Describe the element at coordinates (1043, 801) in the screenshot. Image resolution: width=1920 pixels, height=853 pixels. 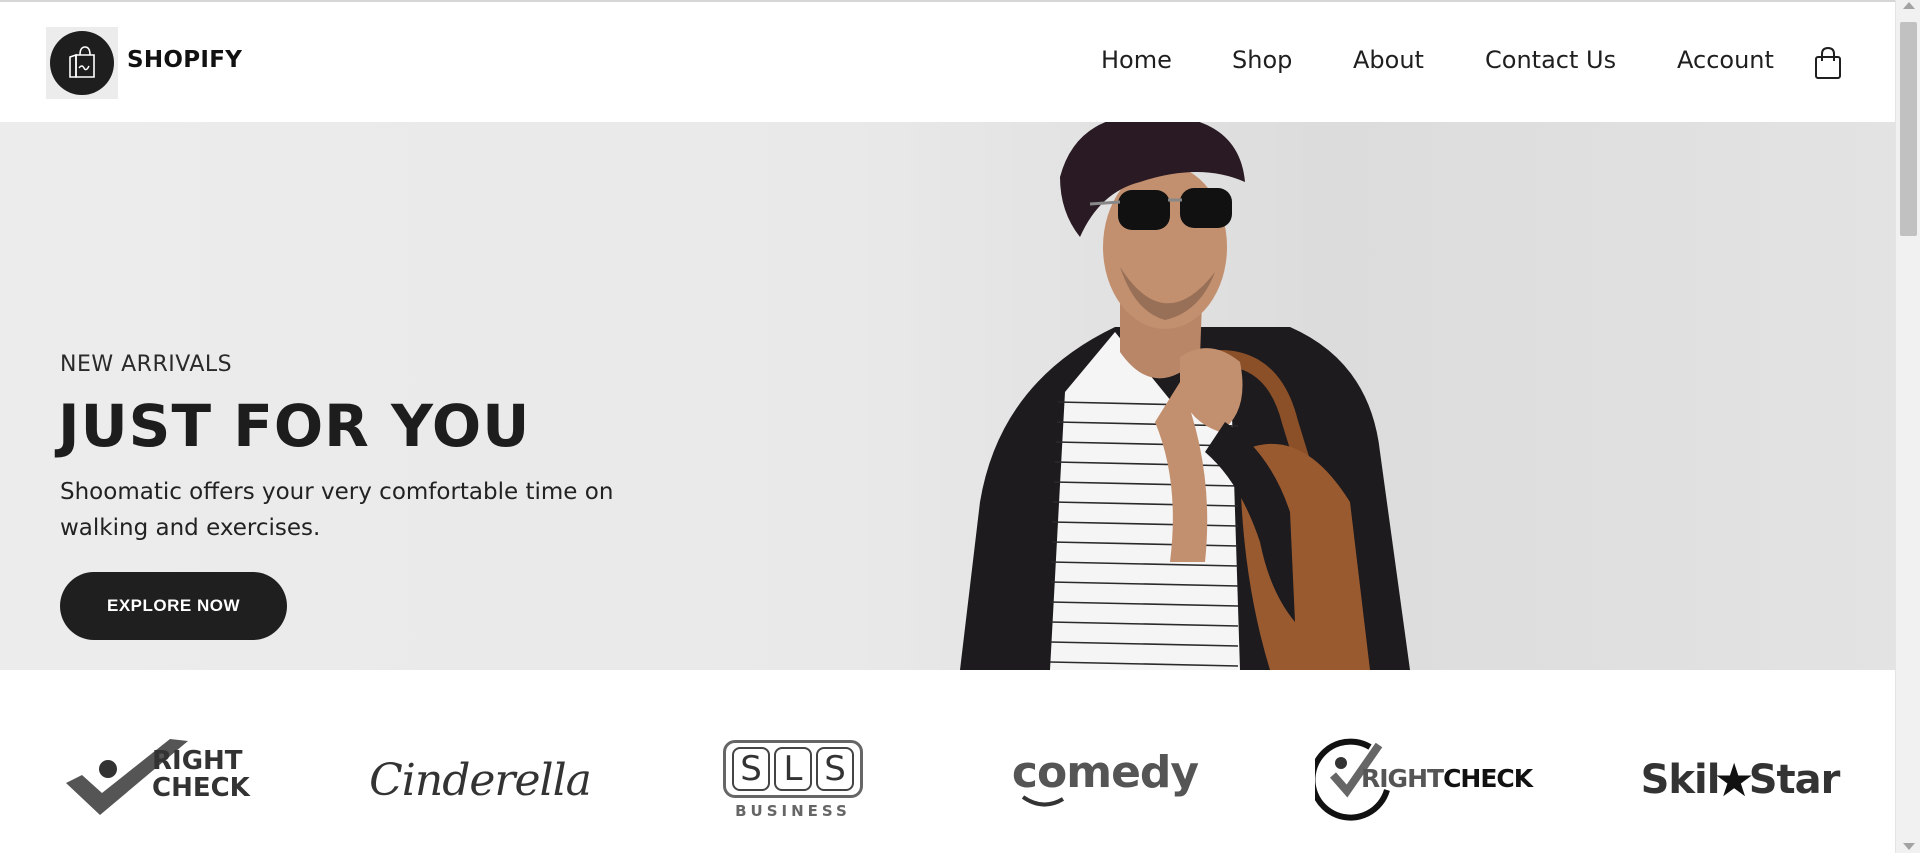
I see `smile-icon` at that location.